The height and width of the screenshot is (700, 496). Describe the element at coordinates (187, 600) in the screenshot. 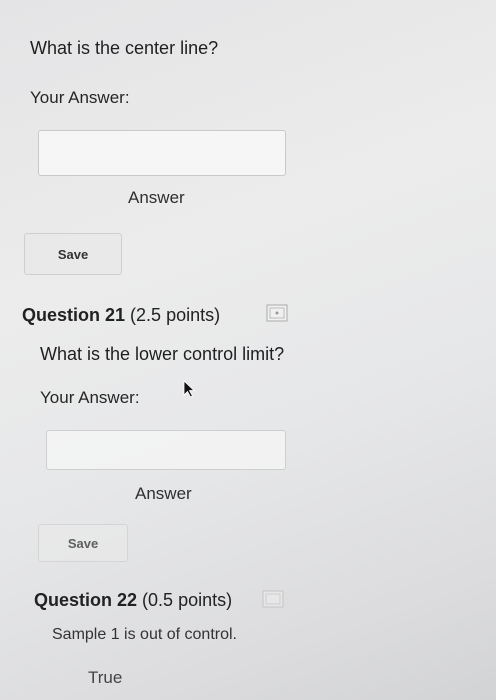

I see `q22-points: (0.5 points)` at that location.